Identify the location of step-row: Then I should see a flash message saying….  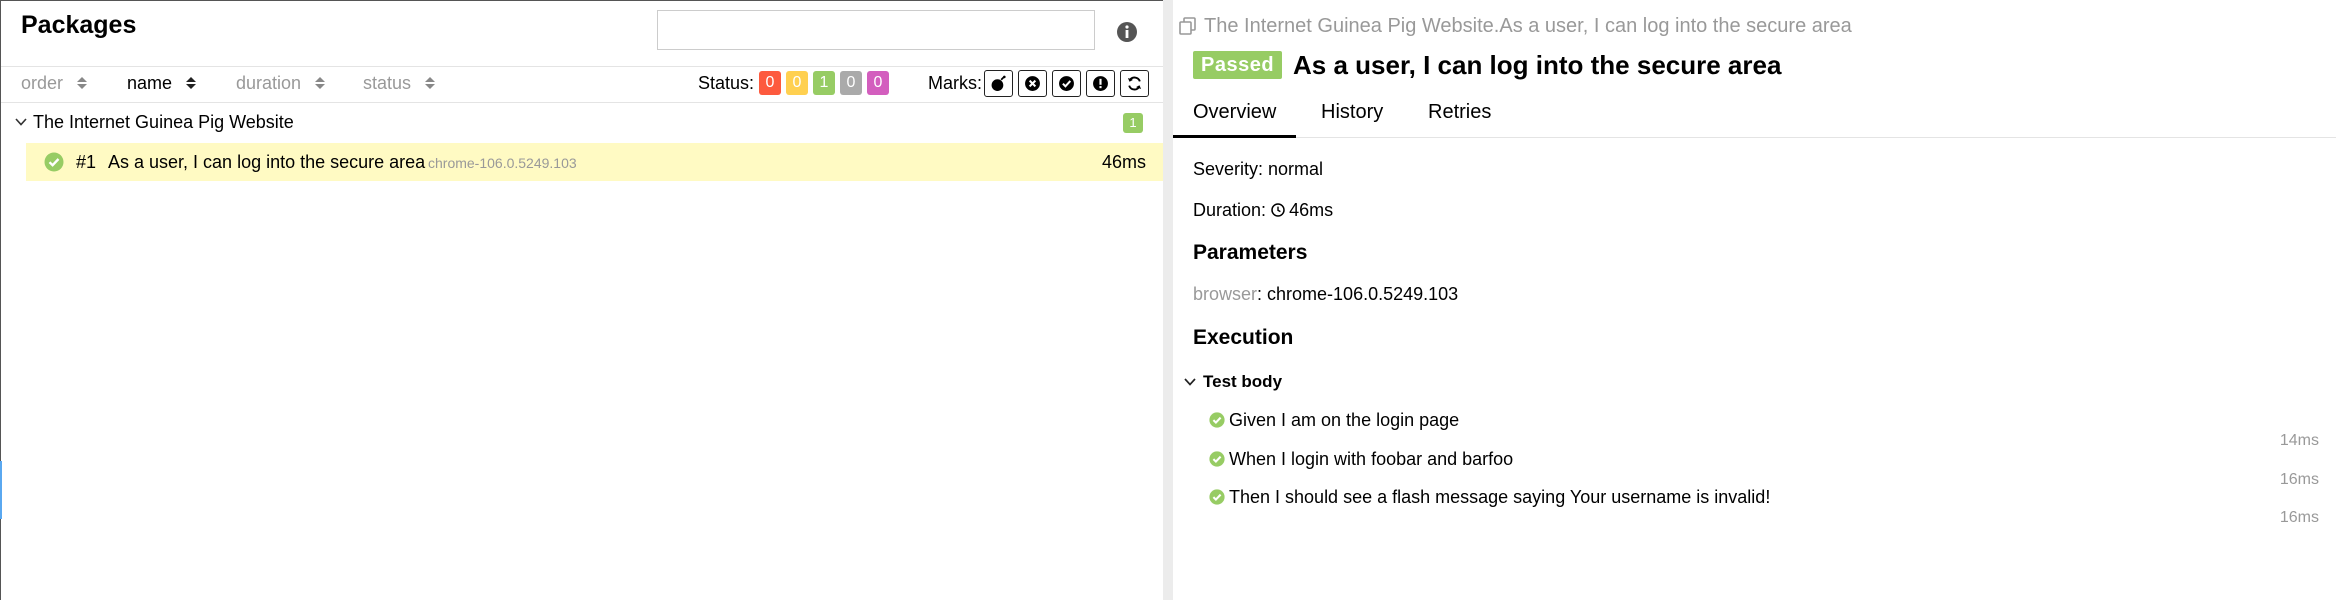
(1489, 497).